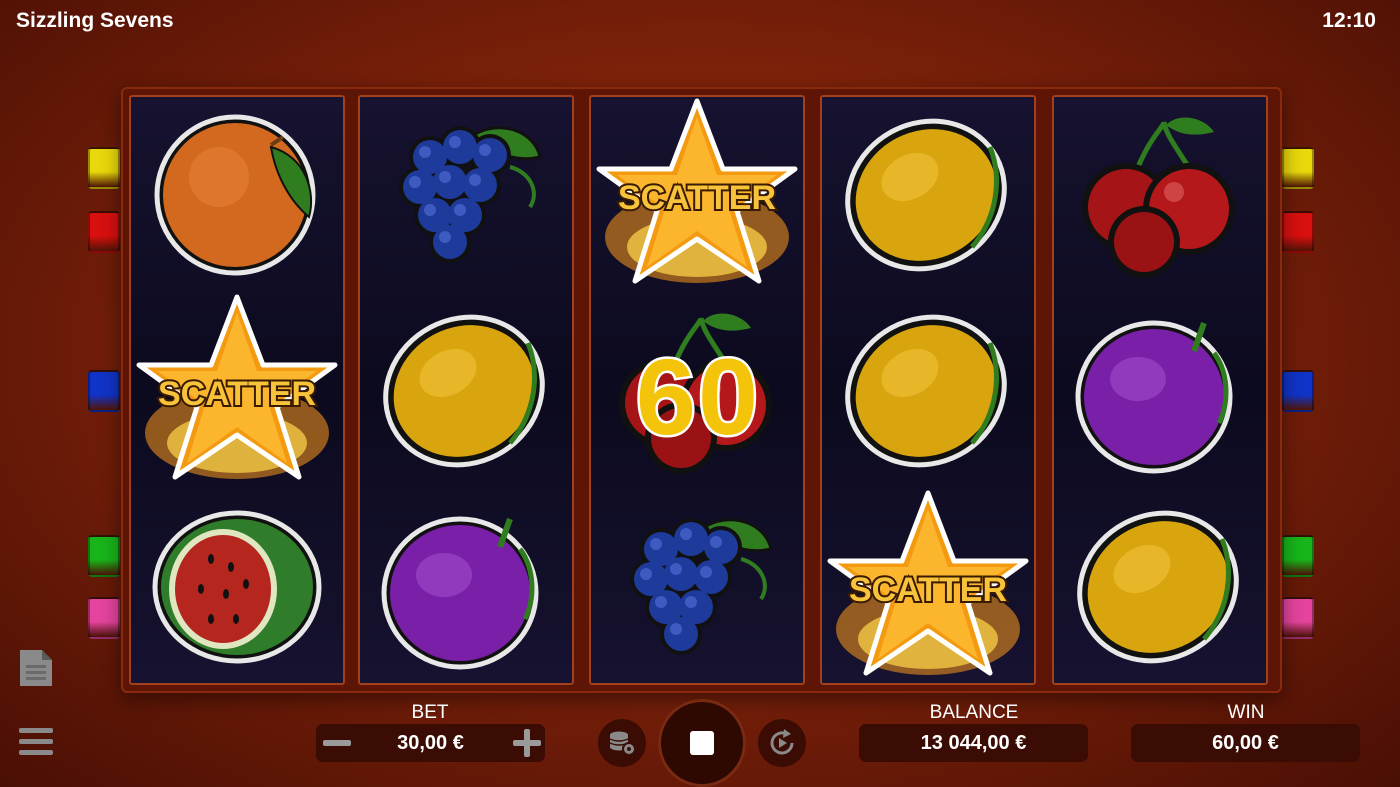  I want to click on spin-stop-button, so click(702, 743).